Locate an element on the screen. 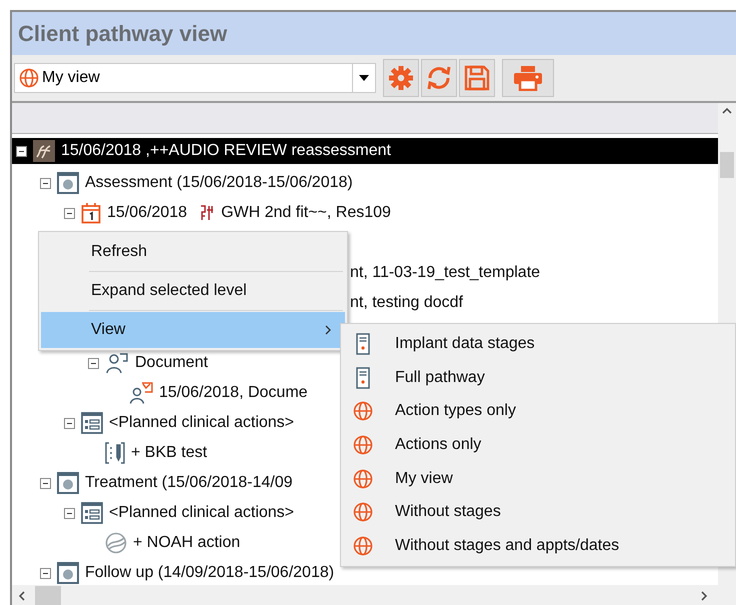 Image resolution: width=736 pixels, height=605 pixels. window-title: Client pathway view is located at coordinates (123, 33).